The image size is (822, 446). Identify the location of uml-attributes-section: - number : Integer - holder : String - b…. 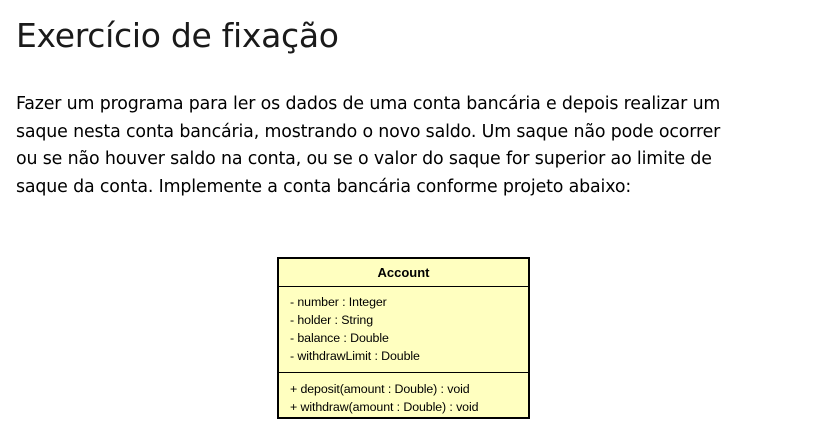
(403, 330).